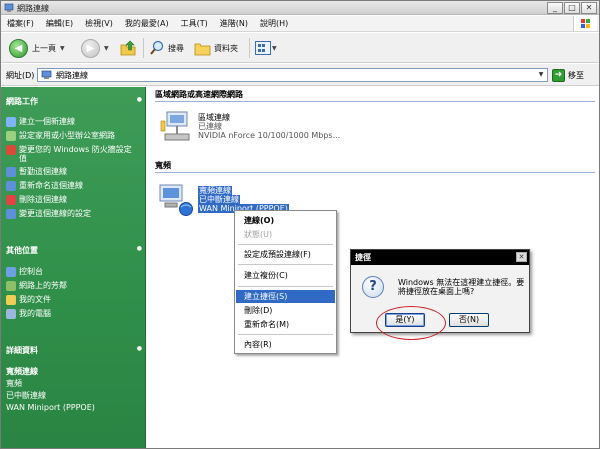 This screenshot has height=449, width=600. What do you see at coordinates (75, 154) in the screenshot?
I see `task-label: 變更您的 Windows 防火牆設定值` at bounding box center [75, 154].